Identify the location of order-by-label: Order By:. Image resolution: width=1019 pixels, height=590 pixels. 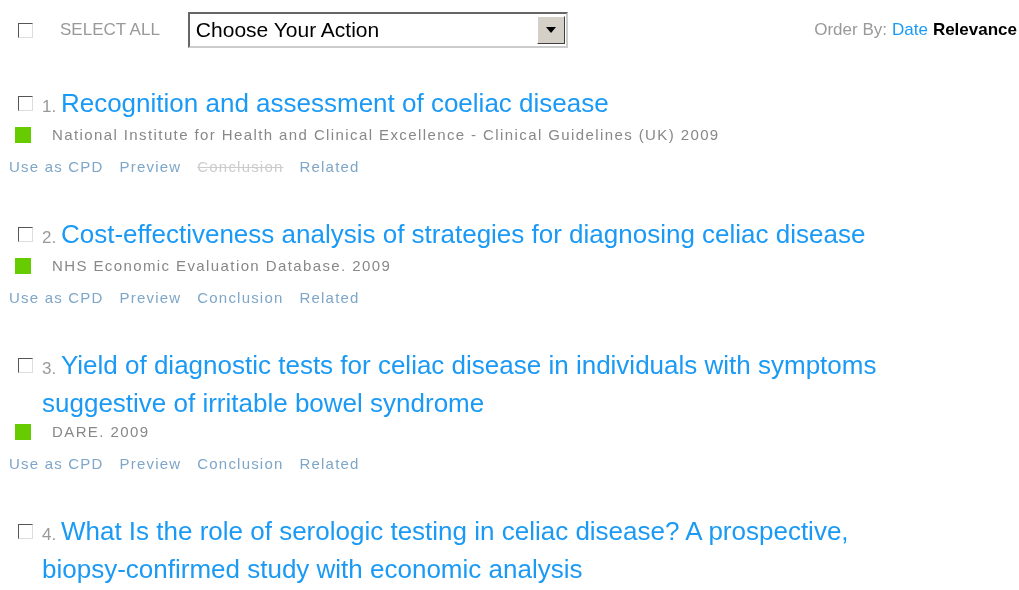
(850, 30).